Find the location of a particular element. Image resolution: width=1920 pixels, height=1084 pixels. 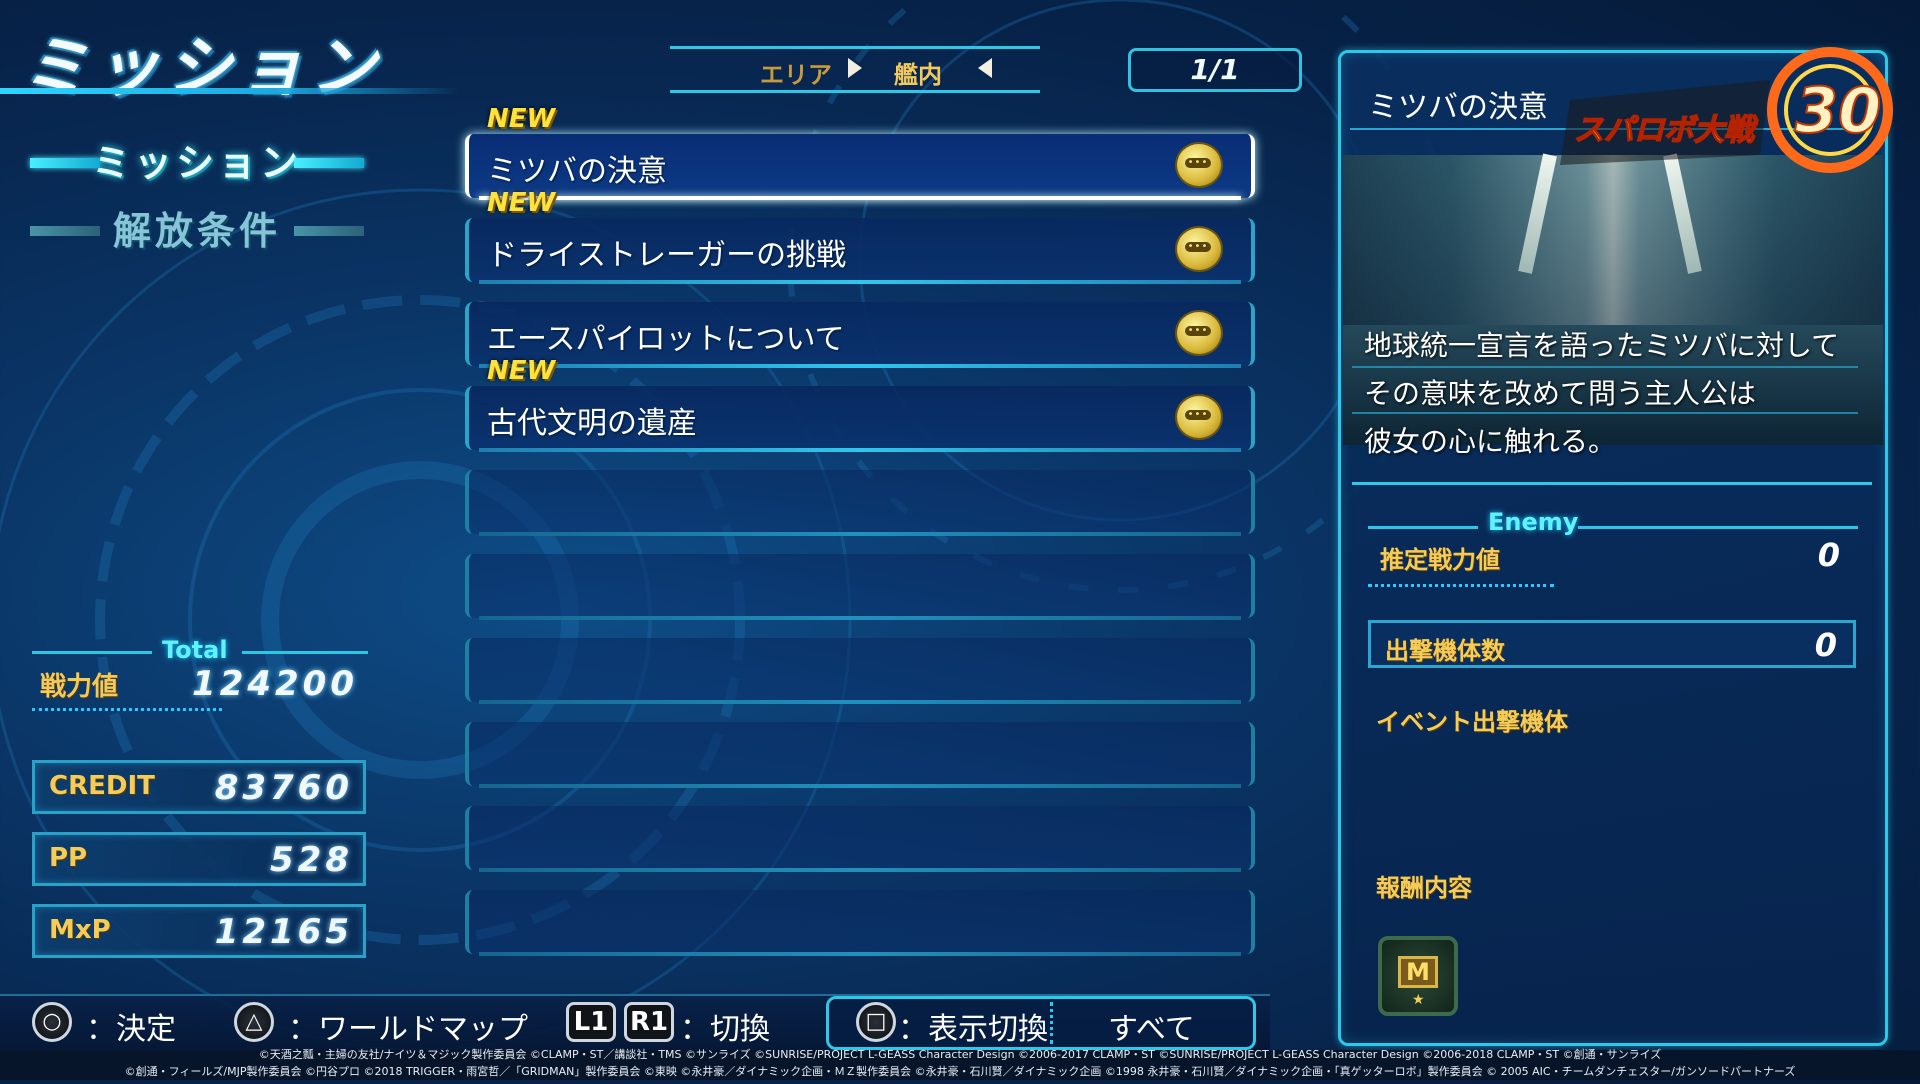

page-indicator: 1/1 is located at coordinates (1215, 70).